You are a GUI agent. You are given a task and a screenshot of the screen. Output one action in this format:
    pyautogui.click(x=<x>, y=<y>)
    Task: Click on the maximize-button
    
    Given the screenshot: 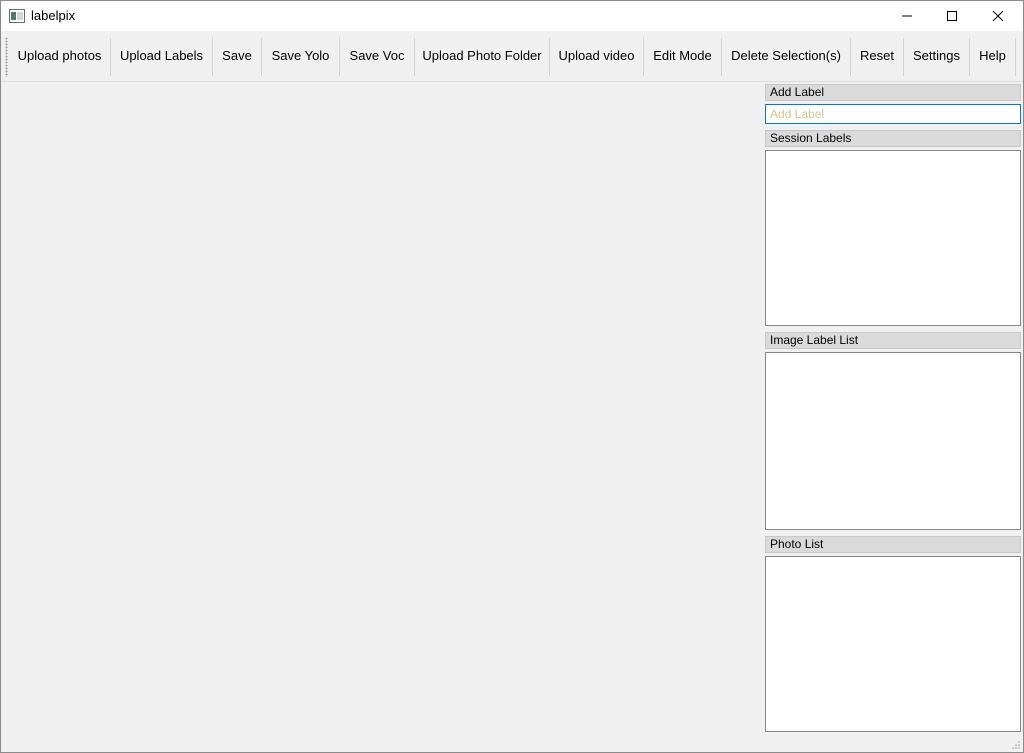 What is the action you would take?
    pyautogui.click(x=951, y=16)
    